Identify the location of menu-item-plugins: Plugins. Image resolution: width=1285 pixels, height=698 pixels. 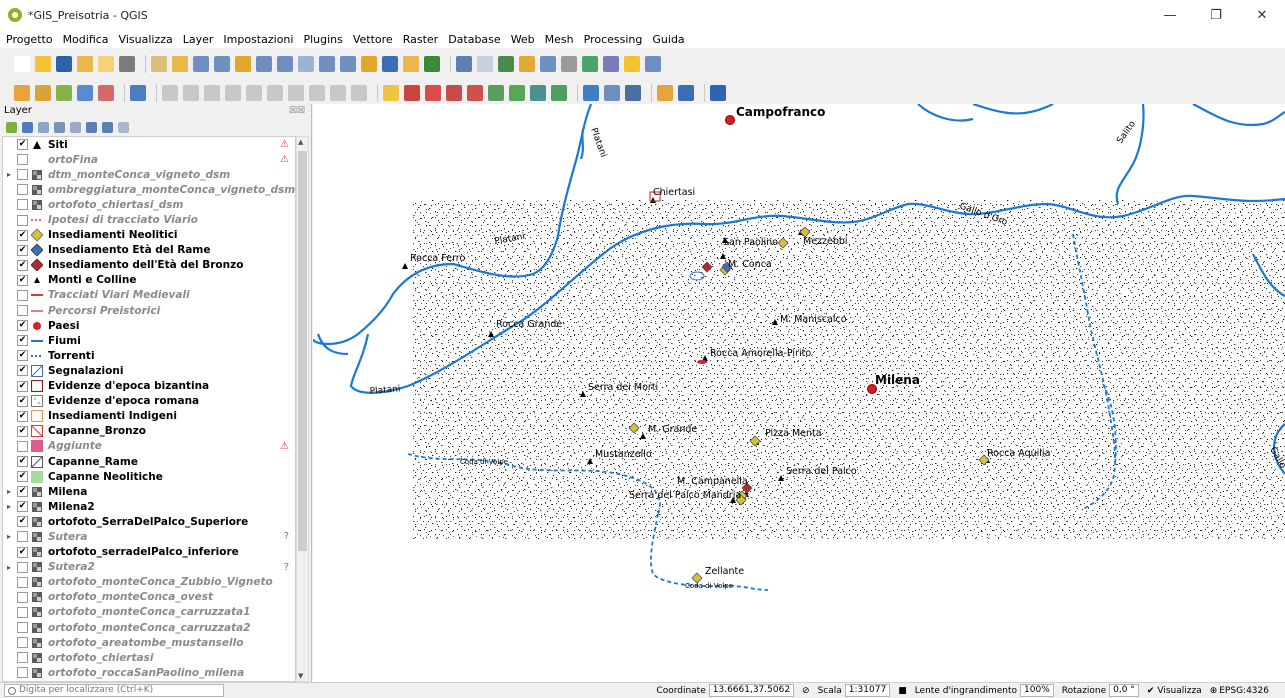
(322, 39).